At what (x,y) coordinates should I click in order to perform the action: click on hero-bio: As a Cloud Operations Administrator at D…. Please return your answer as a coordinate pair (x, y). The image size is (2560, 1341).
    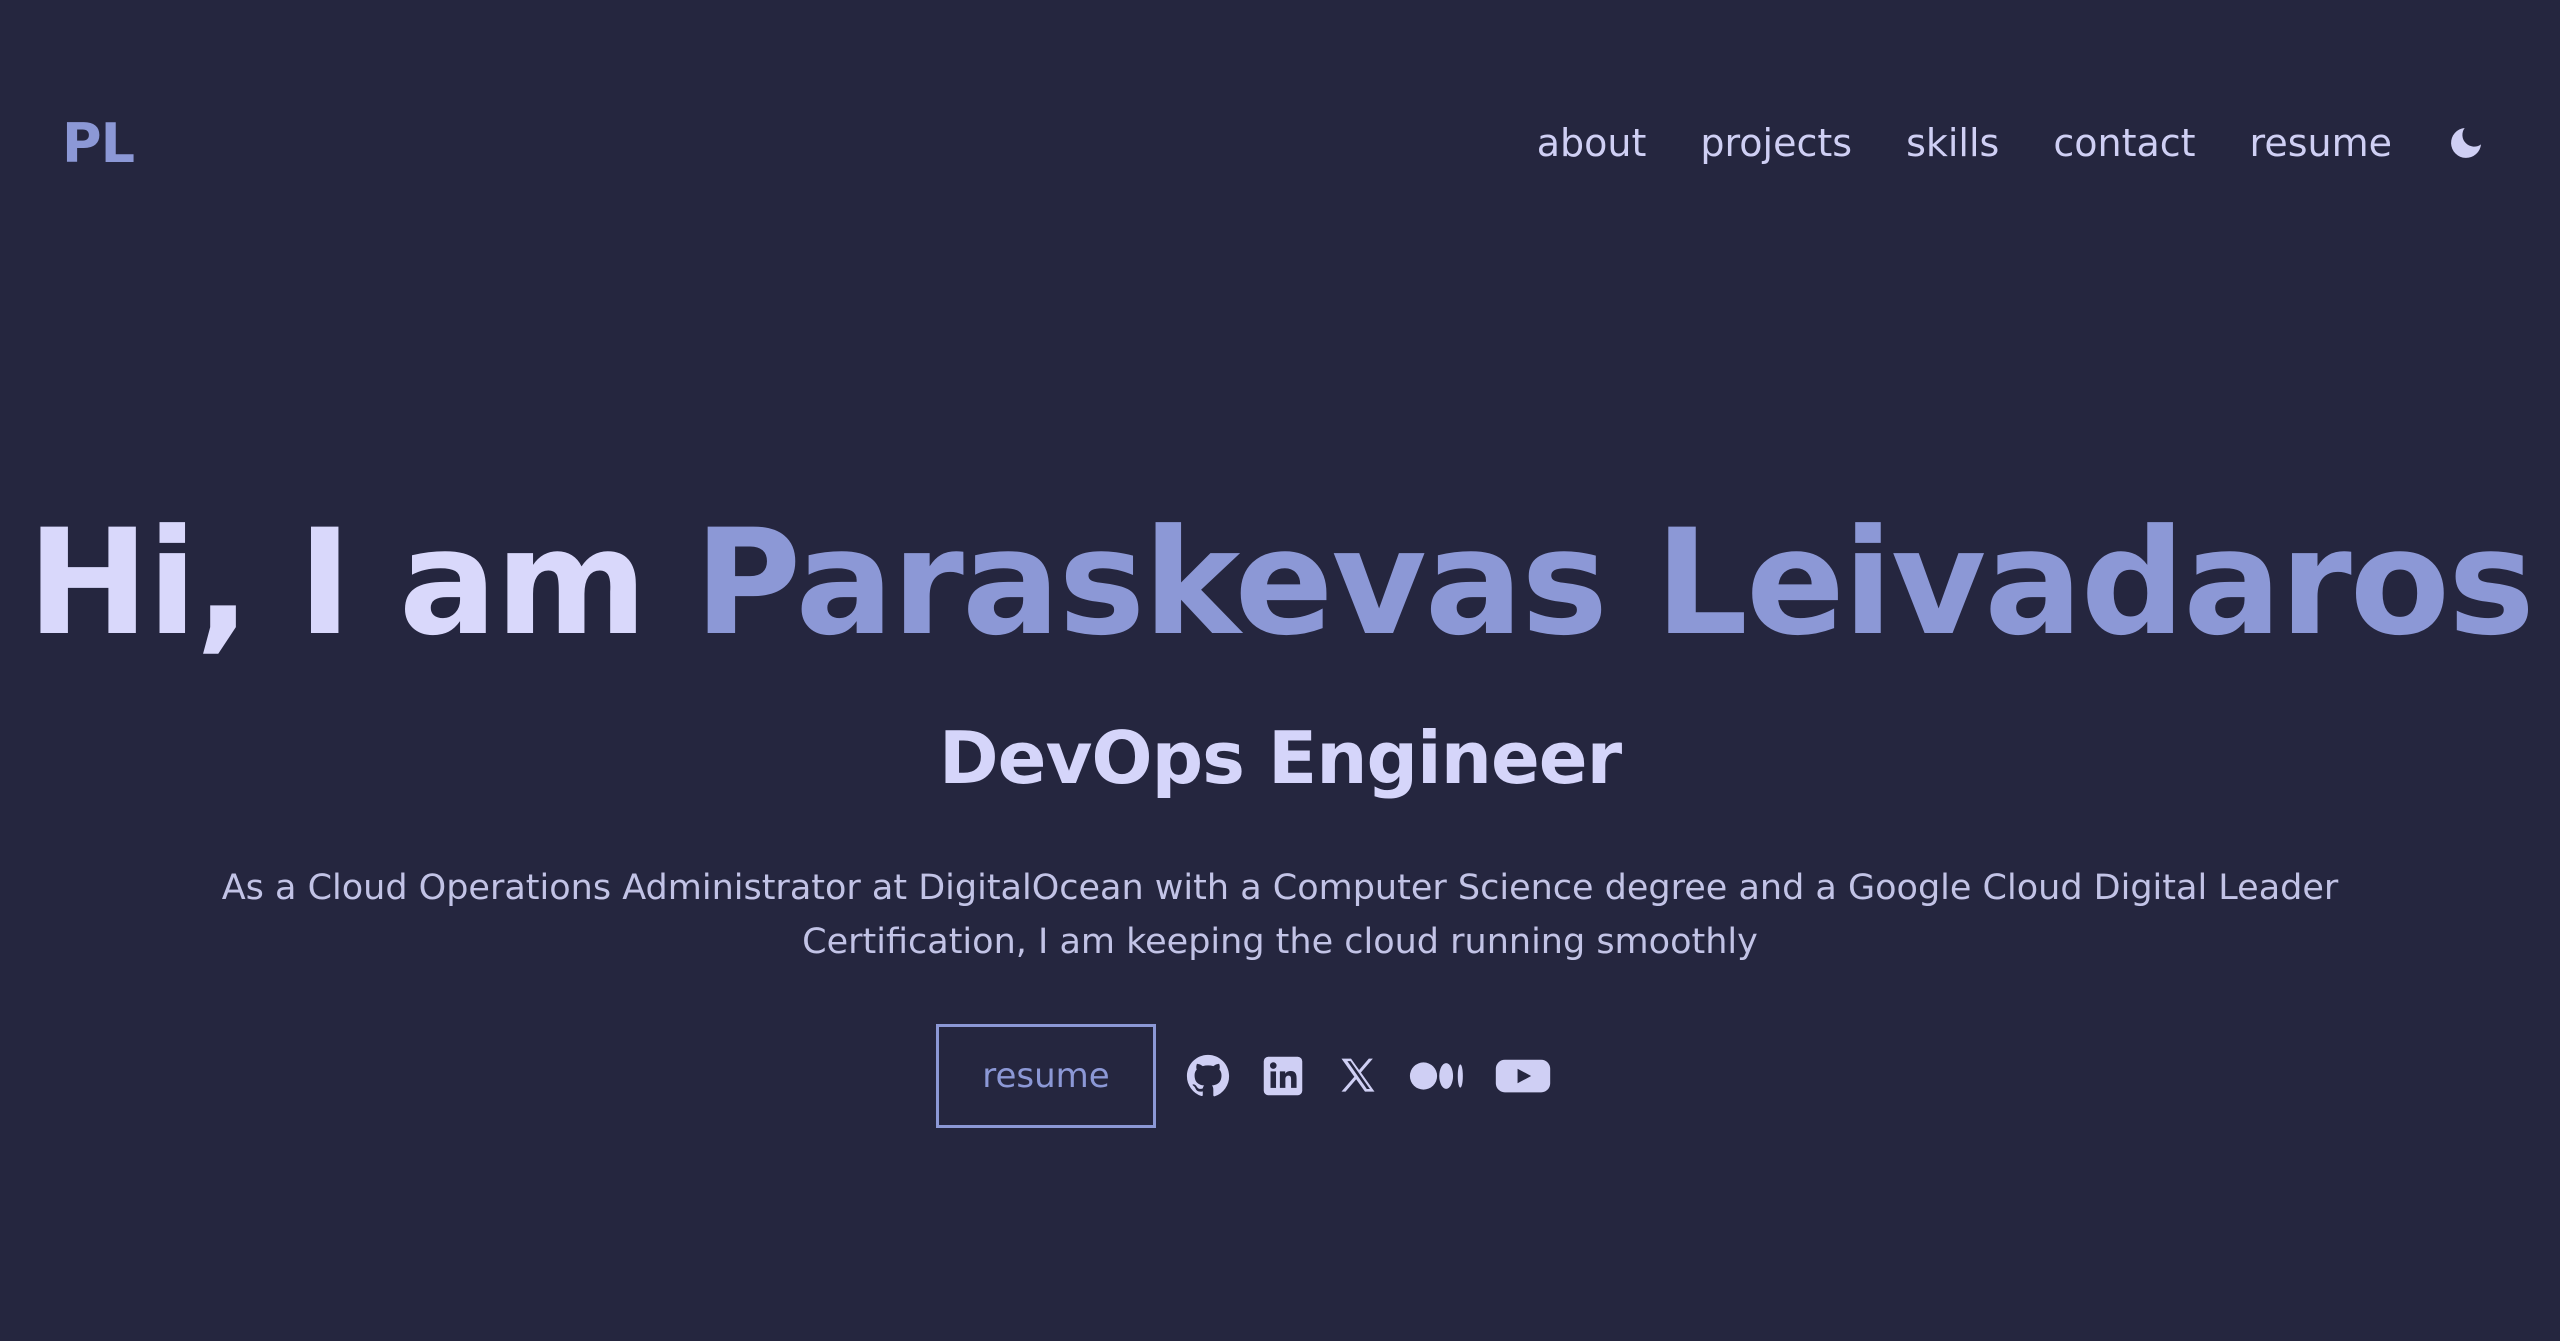
    Looking at the image, I should click on (1280, 915).